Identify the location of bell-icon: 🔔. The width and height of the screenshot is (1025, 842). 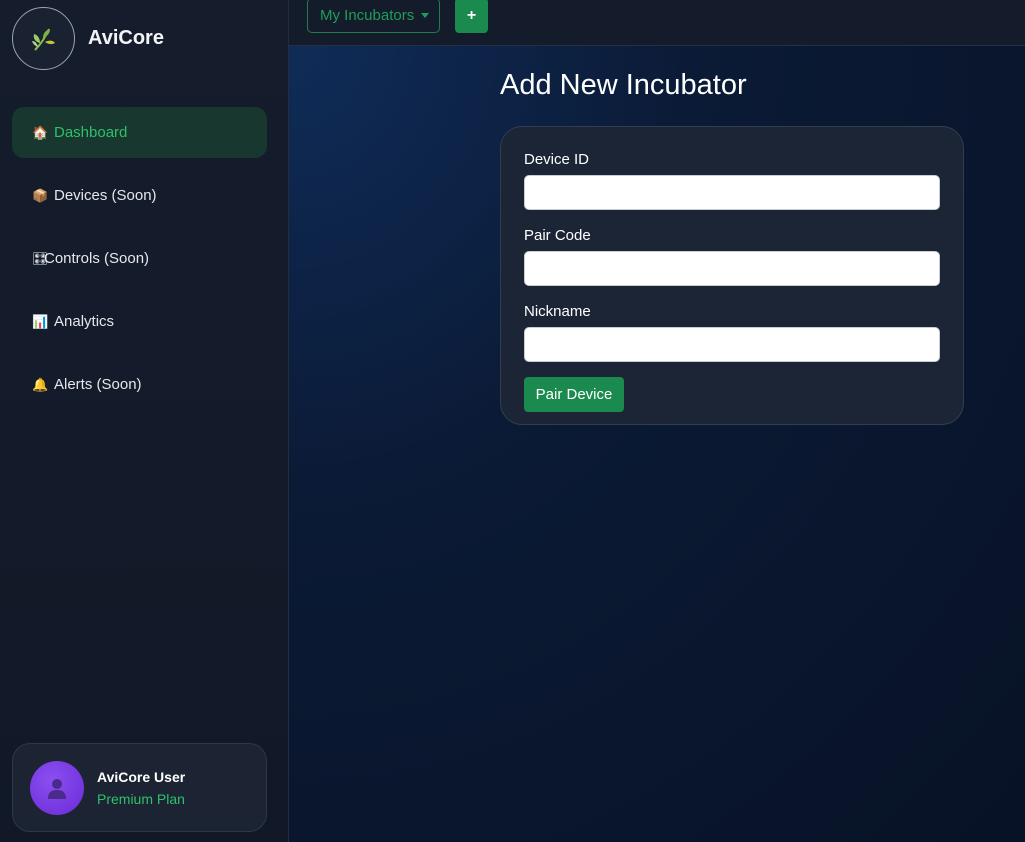
(40, 384).